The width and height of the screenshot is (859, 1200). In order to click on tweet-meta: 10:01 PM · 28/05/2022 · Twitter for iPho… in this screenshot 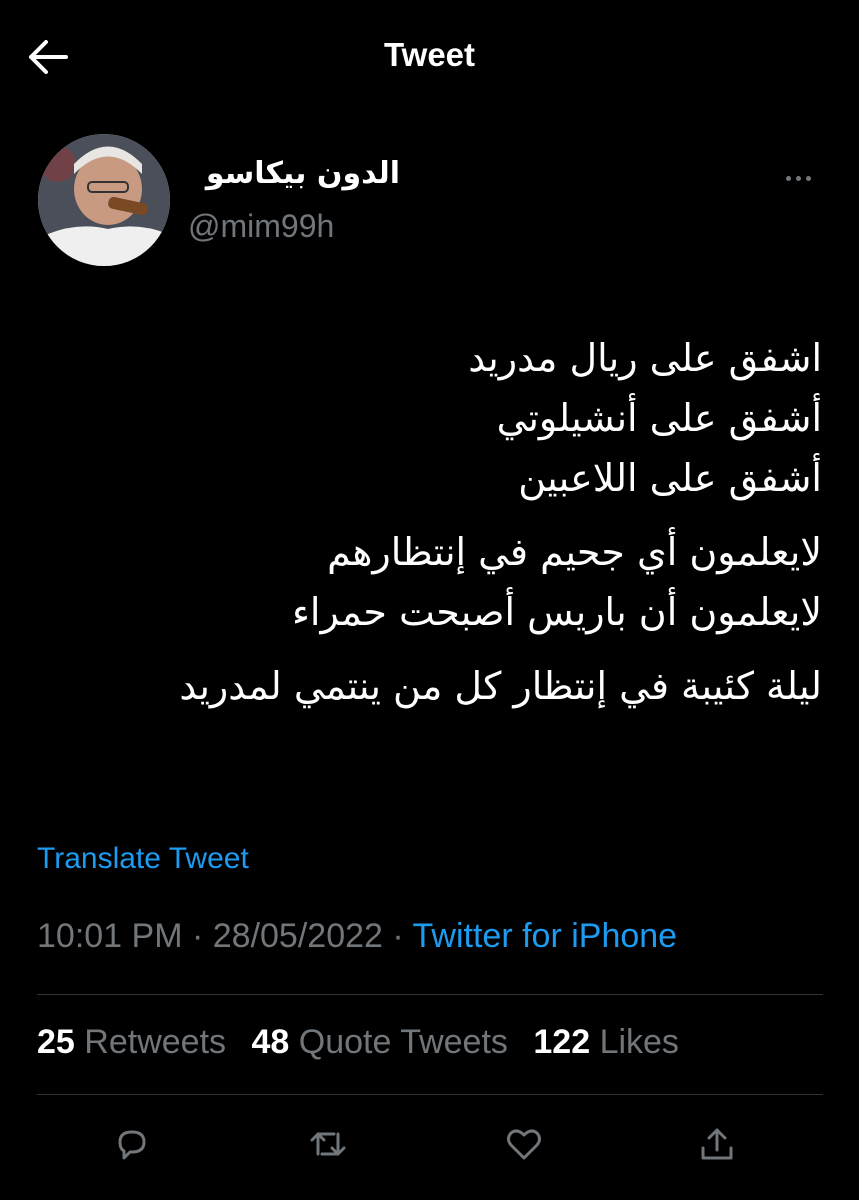, I will do `click(357, 936)`.